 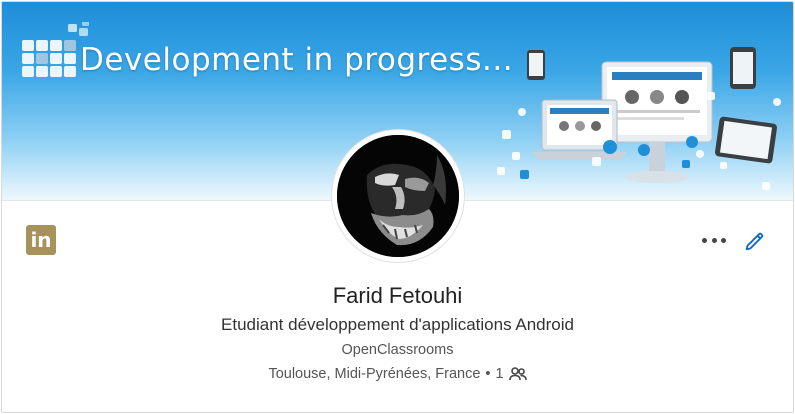 What do you see at coordinates (755, 241) in the screenshot?
I see `pencil-icon` at bounding box center [755, 241].